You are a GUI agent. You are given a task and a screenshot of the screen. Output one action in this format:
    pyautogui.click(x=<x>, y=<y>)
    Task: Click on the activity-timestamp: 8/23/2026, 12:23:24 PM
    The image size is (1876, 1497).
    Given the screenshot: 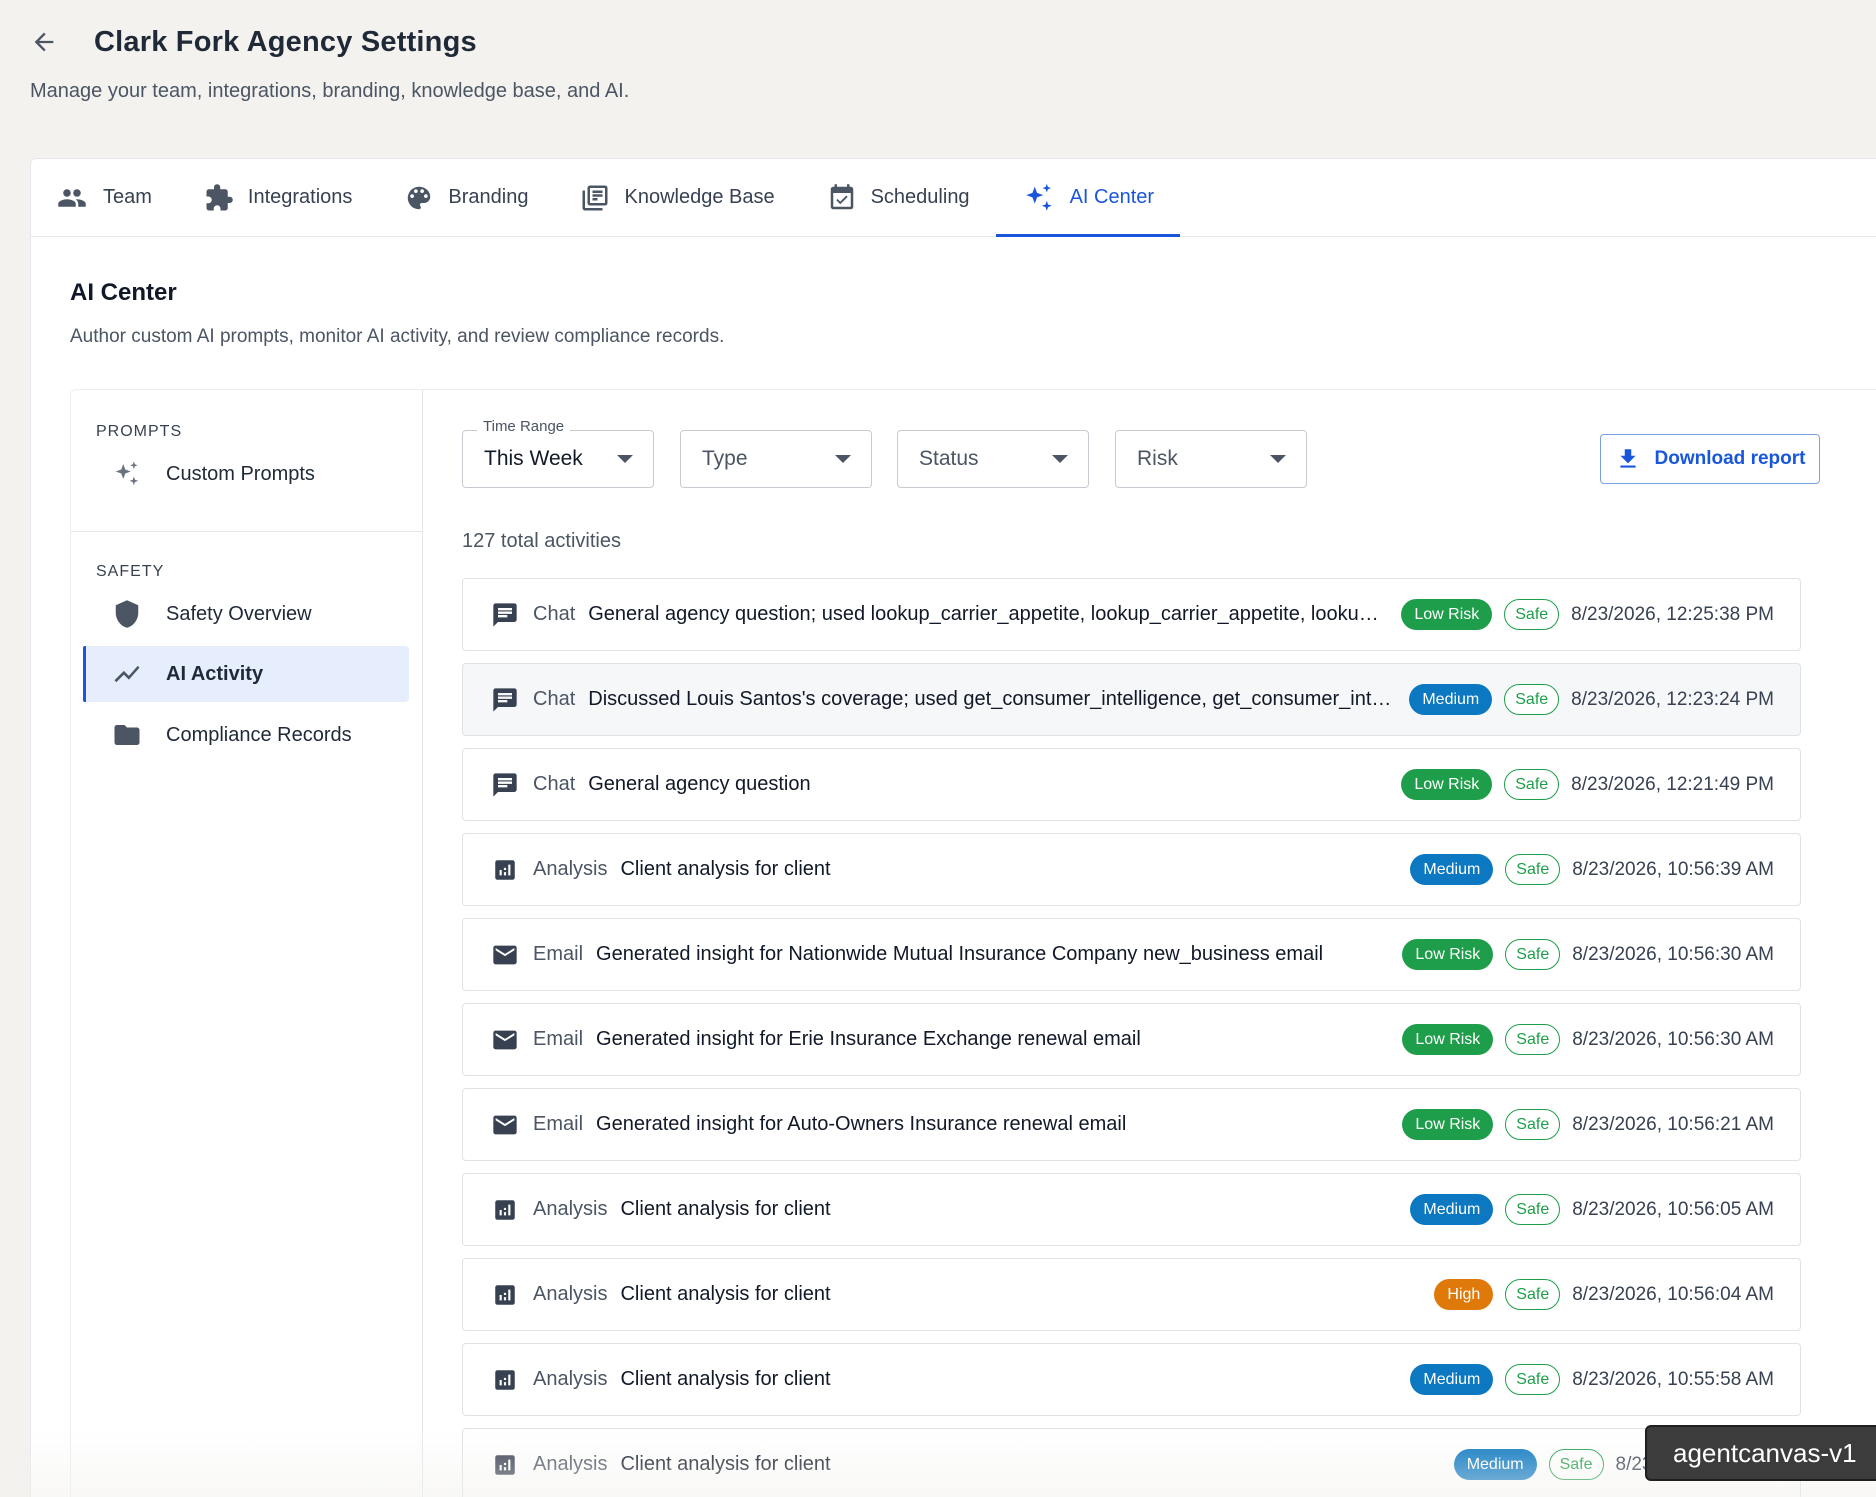 What is the action you would take?
    pyautogui.click(x=1672, y=699)
    